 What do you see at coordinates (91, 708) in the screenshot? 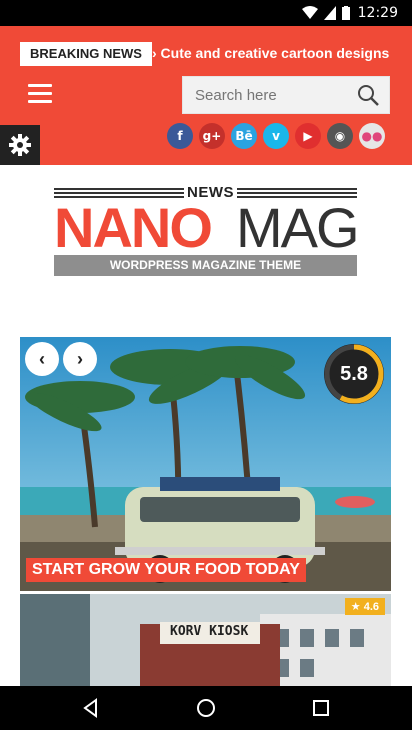
I see `back-icon` at bounding box center [91, 708].